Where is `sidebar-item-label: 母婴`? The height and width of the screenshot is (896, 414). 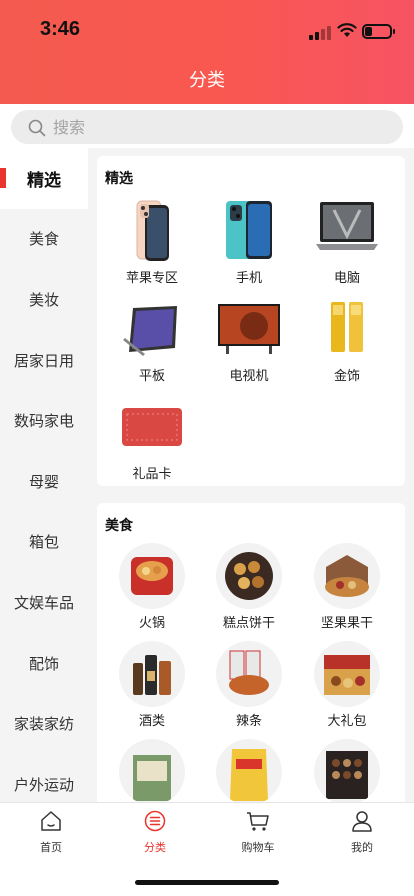 sidebar-item-label: 母婴 is located at coordinates (43, 481).